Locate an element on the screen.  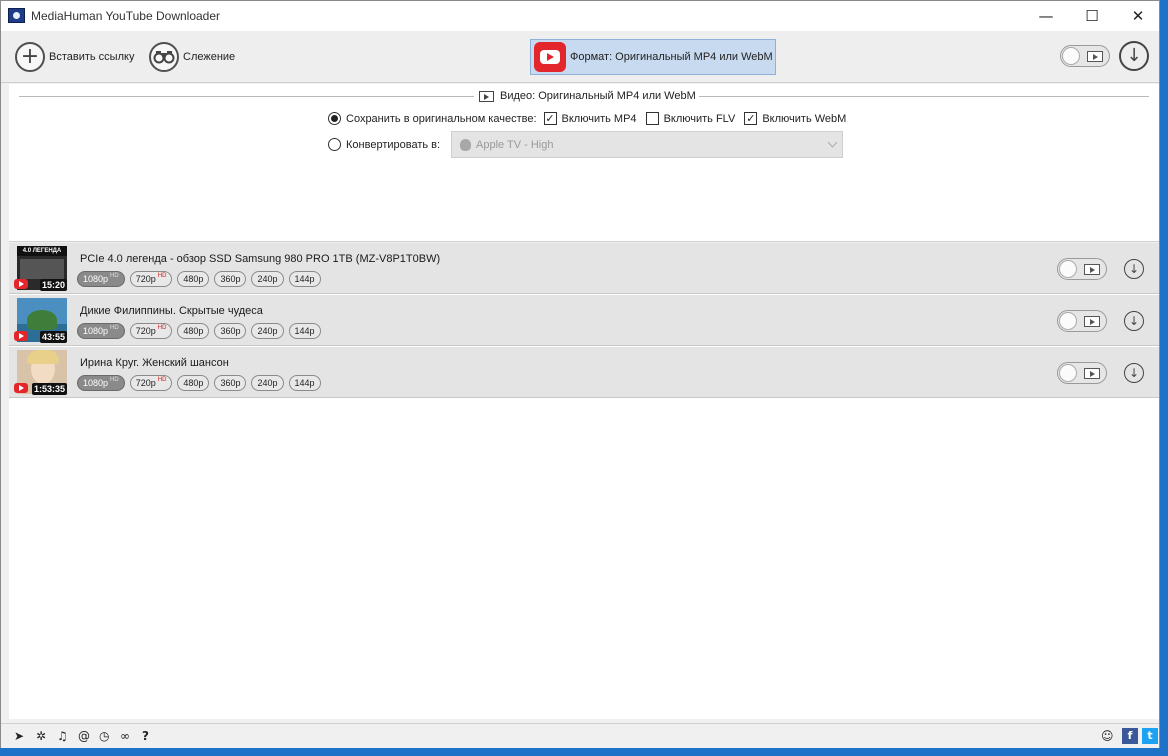
include-flv-label: Включить FLV is located at coordinates (699, 118).